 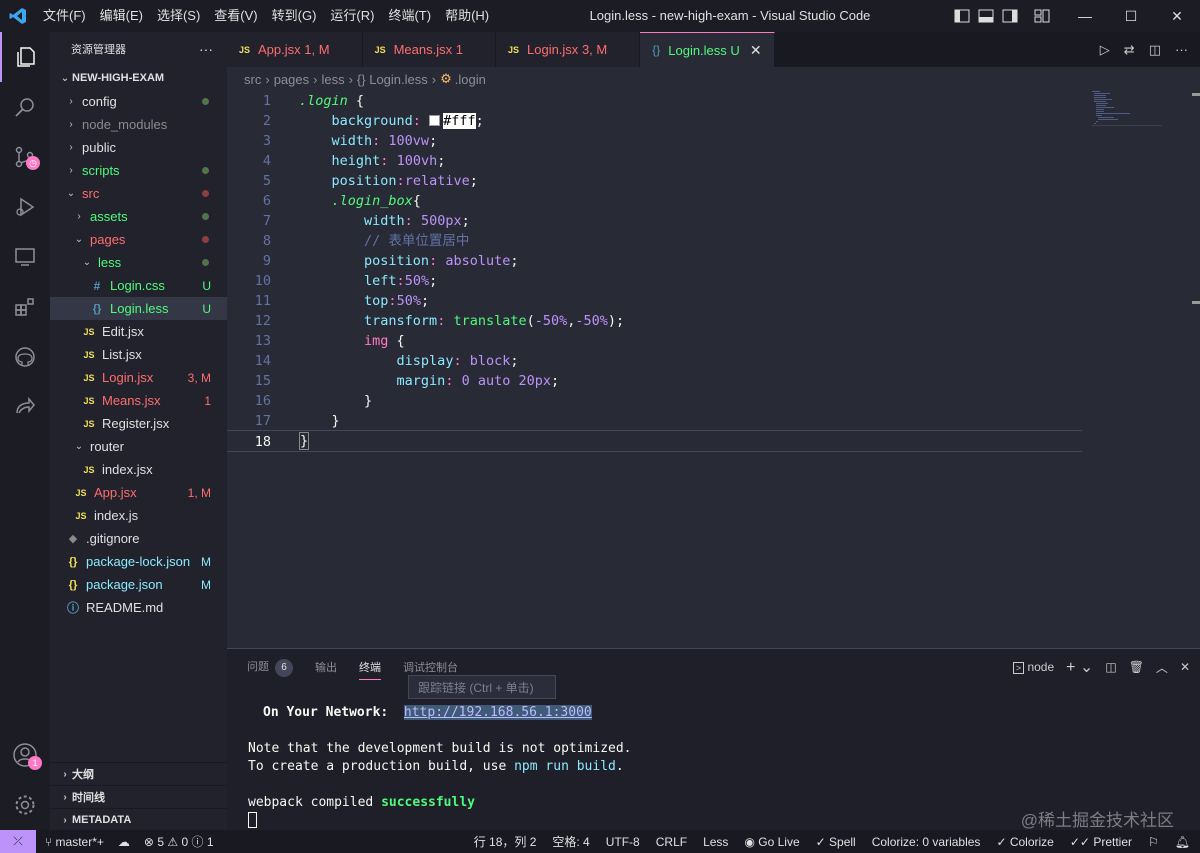 I want to click on tree-item-login-less: {} Login.less U, so click(x=138, y=308).